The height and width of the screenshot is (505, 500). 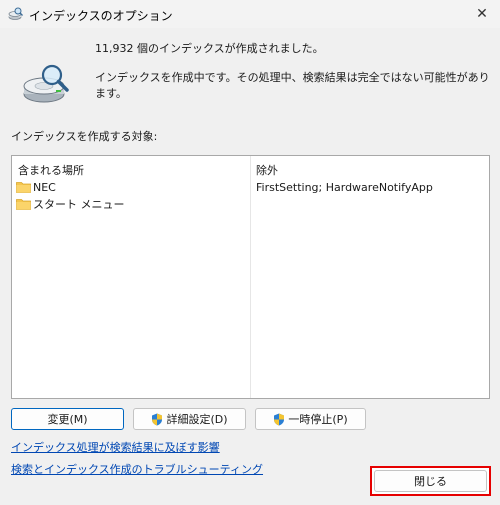 What do you see at coordinates (115, 447) in the screenshot?
I see `indexing-impact-link: インデックス処理が検索結果に及ぼす影響` at bounding box center [115, 447].